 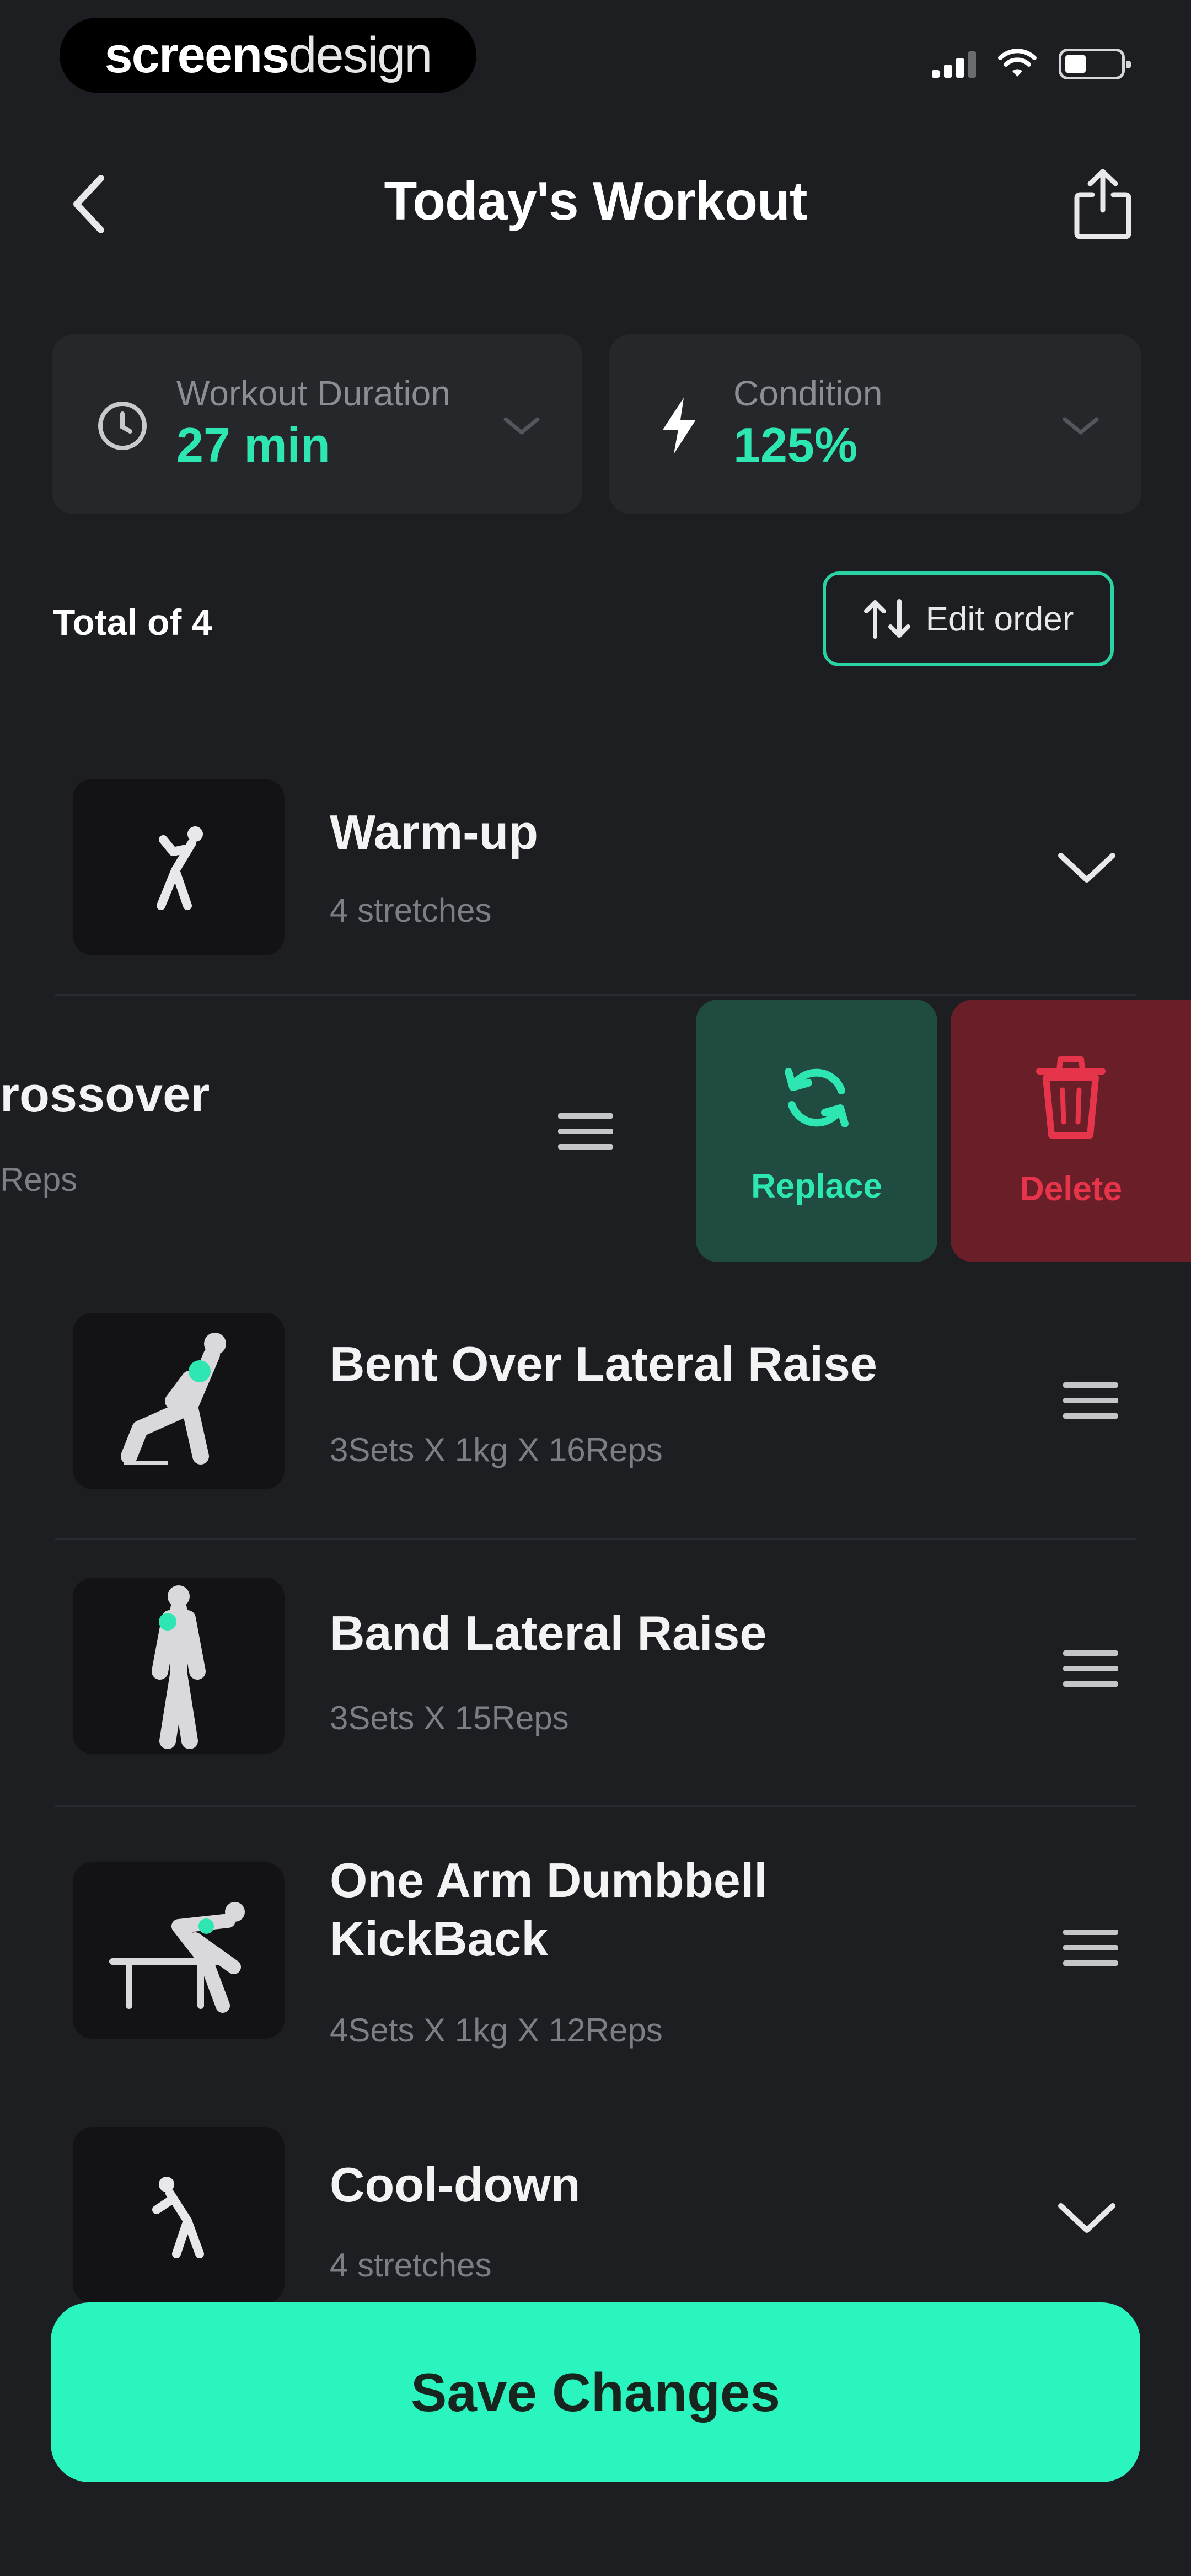 I want to click on header: Today's Workout, so click(x=595, y=204).